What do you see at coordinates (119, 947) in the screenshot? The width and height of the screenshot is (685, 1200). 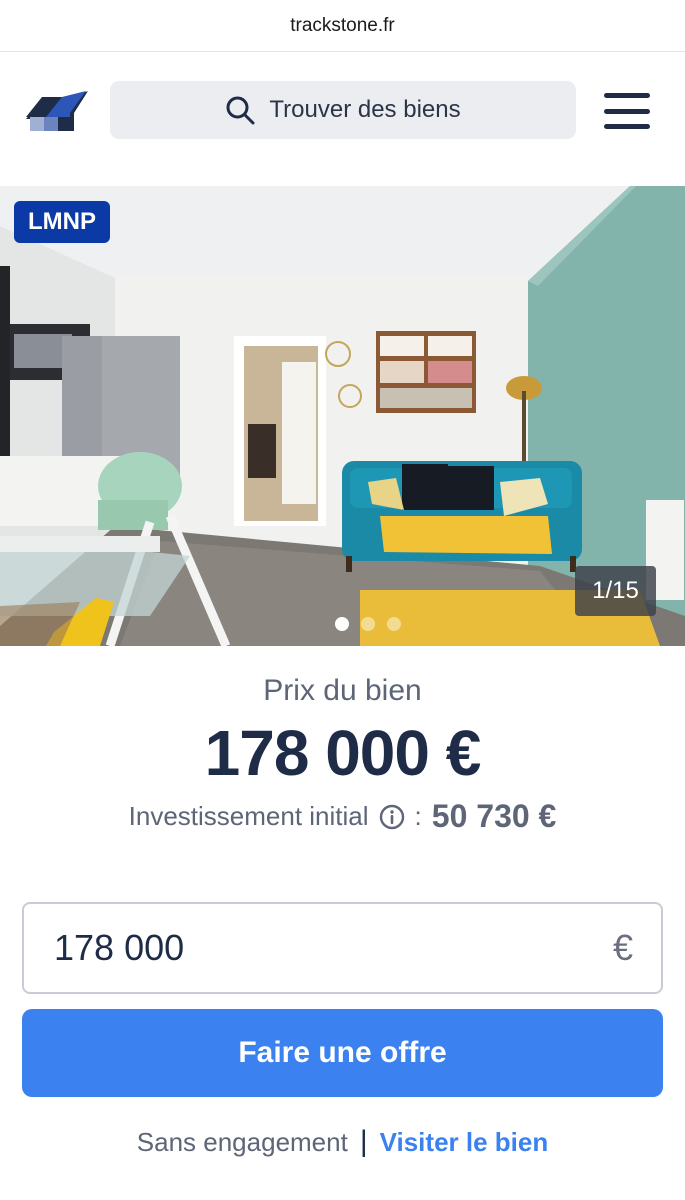 I see `offer-amount-value: 178 000` at bounding box center [119, 947].